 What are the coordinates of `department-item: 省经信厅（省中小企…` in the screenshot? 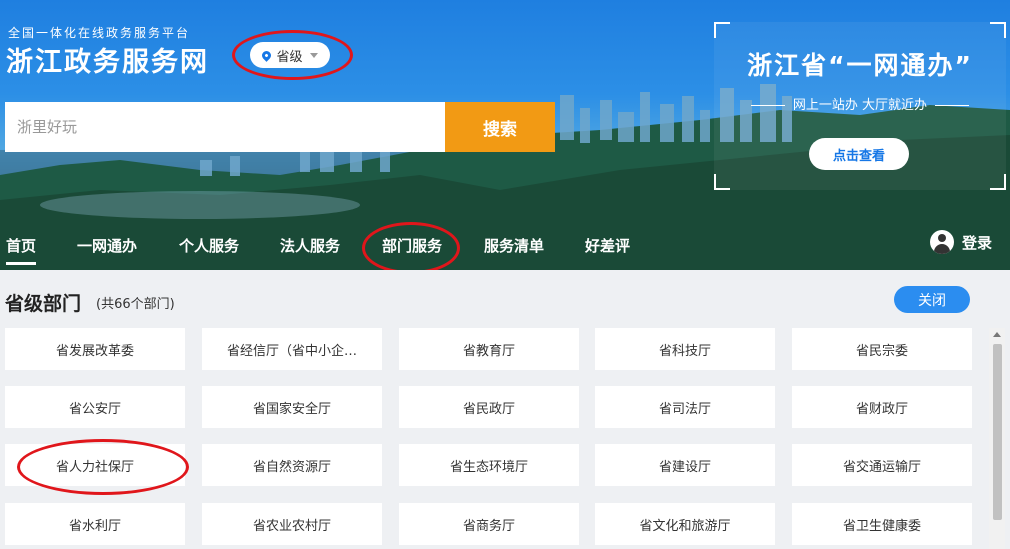 It's located at (292, 349).